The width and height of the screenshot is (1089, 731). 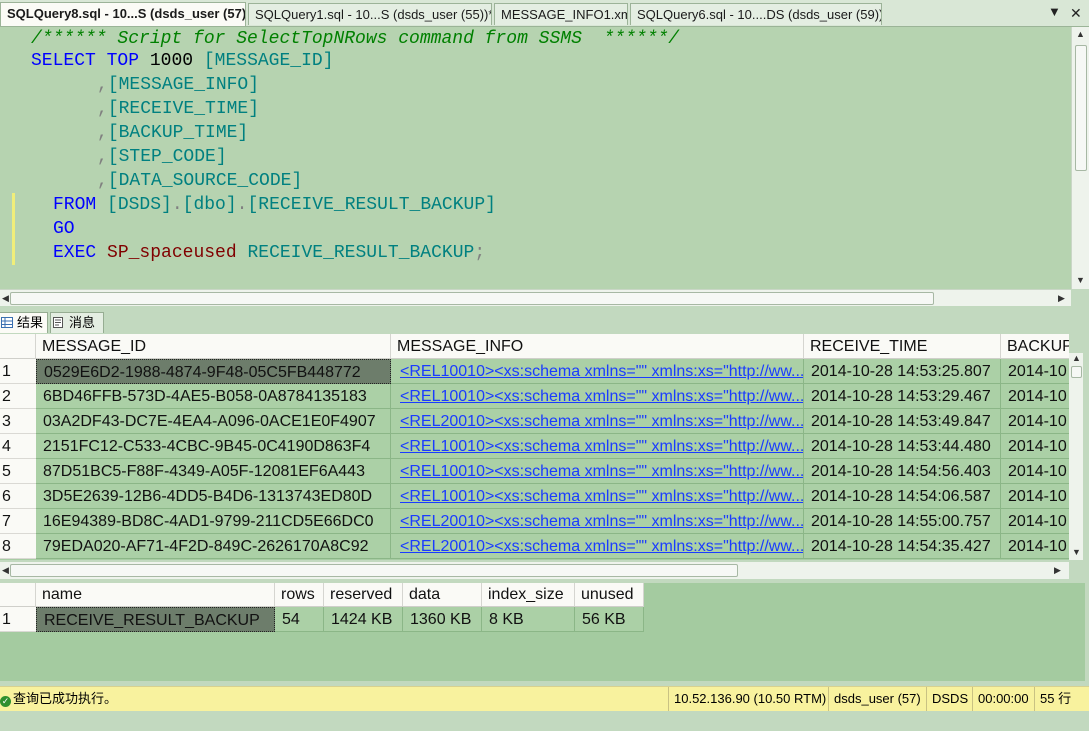 I want to click on row-number: 6, so click(x=18, y=496).